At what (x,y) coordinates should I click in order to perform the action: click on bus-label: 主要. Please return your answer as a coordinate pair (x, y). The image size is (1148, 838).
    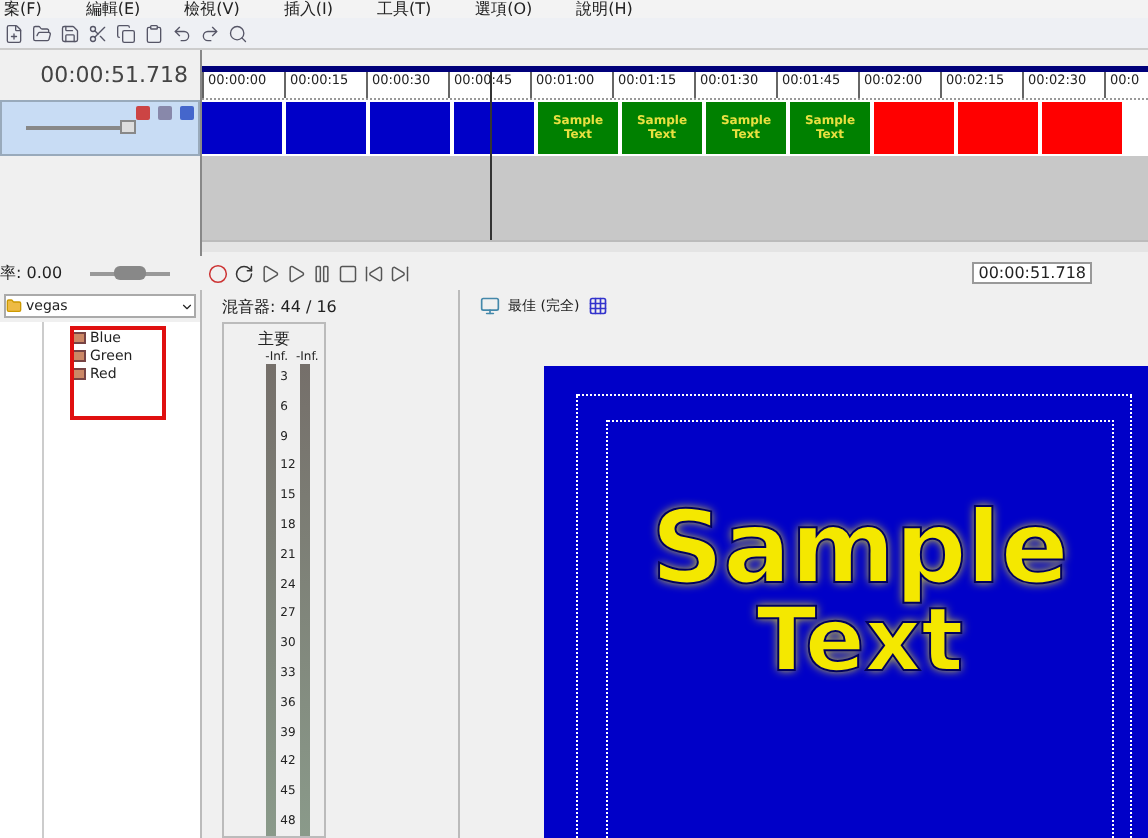
    Looking at the image, I should click on (274, 339).